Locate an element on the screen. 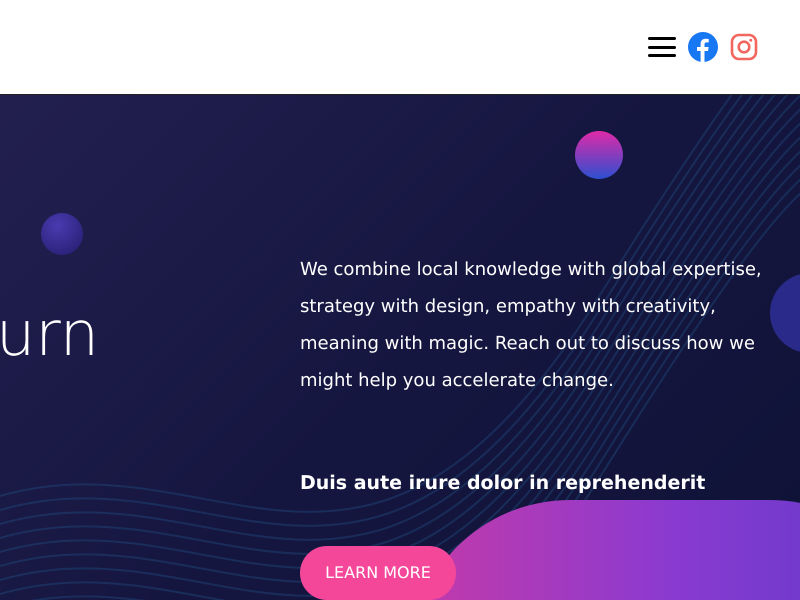  learn-more-button: LEARN MORE is located at coordinates (378, 573).